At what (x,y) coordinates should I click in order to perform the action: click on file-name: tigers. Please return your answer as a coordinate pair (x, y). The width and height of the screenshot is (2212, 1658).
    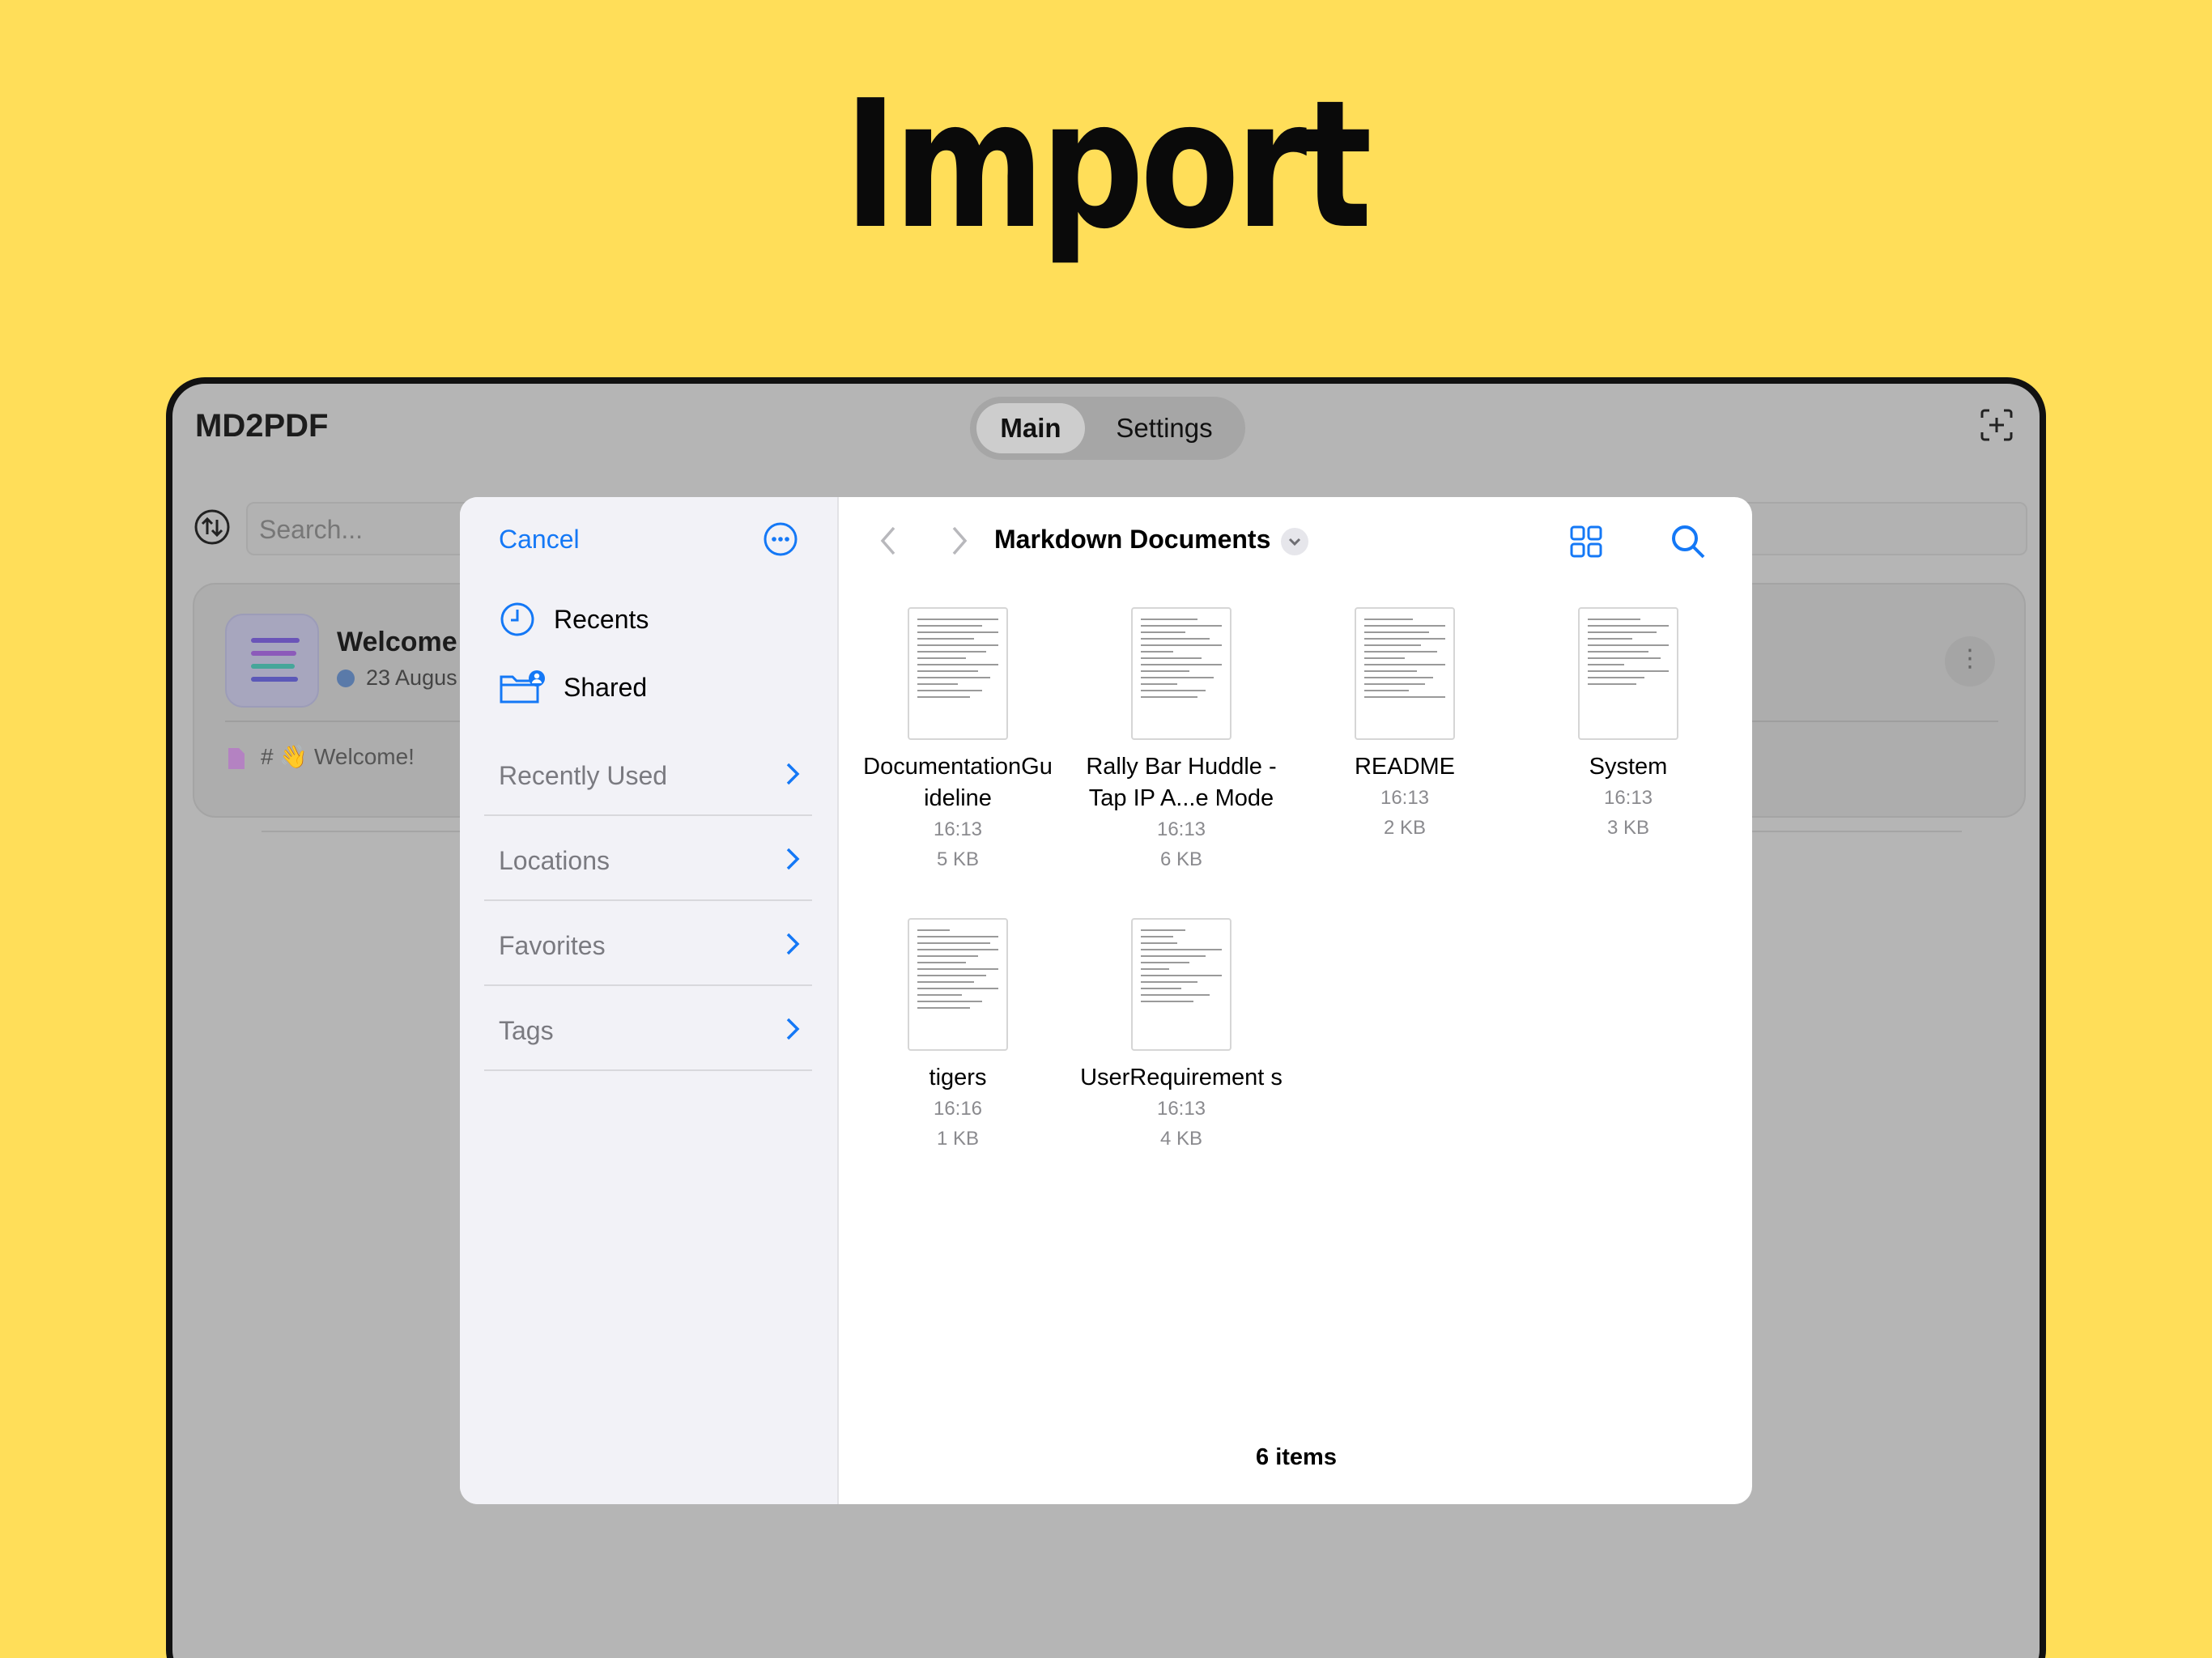
    Looking at the image, I should click on (958, 1077).